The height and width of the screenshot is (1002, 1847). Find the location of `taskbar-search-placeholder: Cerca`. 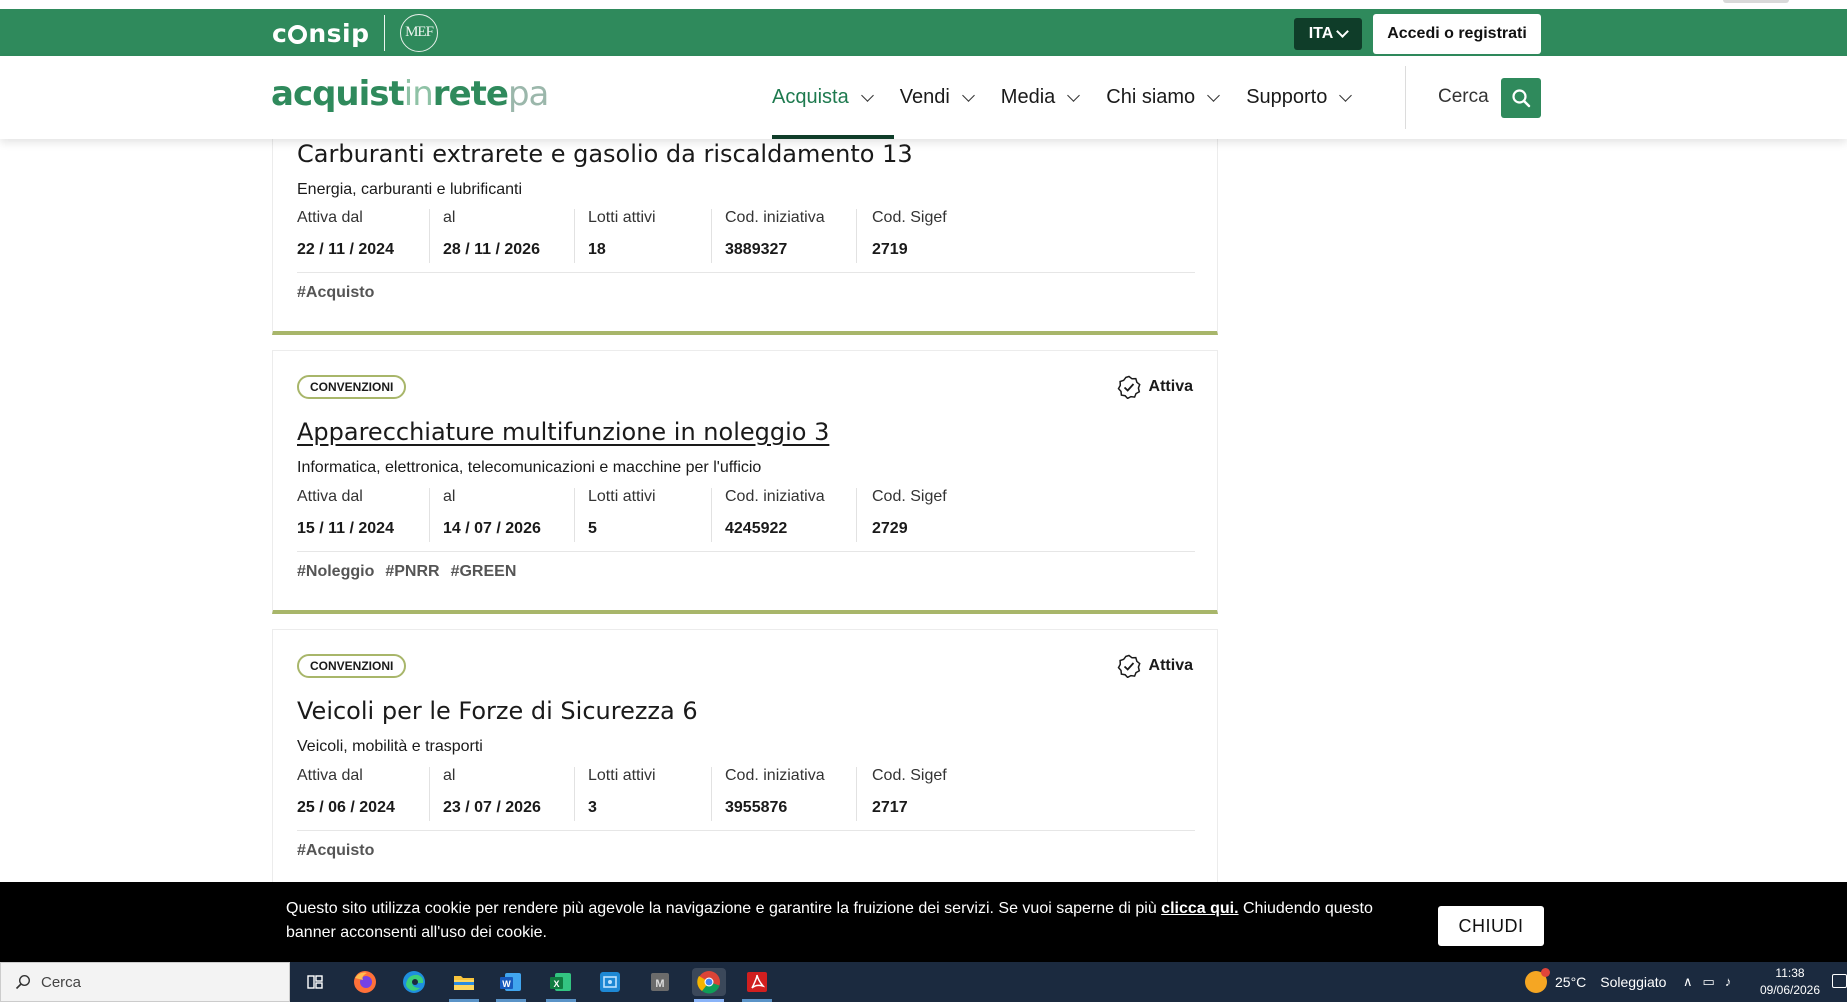

taskbar-search-placeholder: Cerca is located at coordinates (61, 982).